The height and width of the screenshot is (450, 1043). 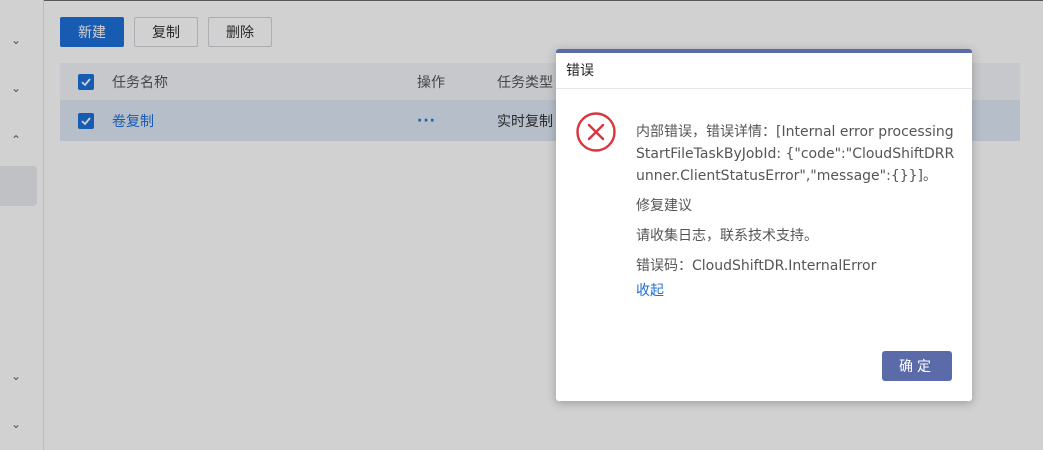 I want to click on suggestion-text: 请收集日志，联系技术支持。, so click(x=727, y=236).